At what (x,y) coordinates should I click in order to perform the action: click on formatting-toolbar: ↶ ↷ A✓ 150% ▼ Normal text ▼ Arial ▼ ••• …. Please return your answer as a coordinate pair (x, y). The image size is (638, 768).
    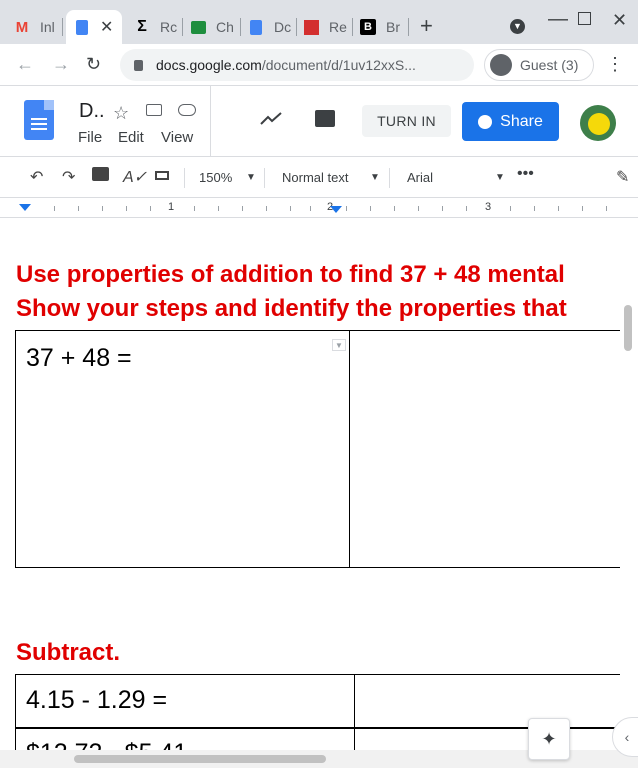
    Looking at the image, I should click on (319, 177).